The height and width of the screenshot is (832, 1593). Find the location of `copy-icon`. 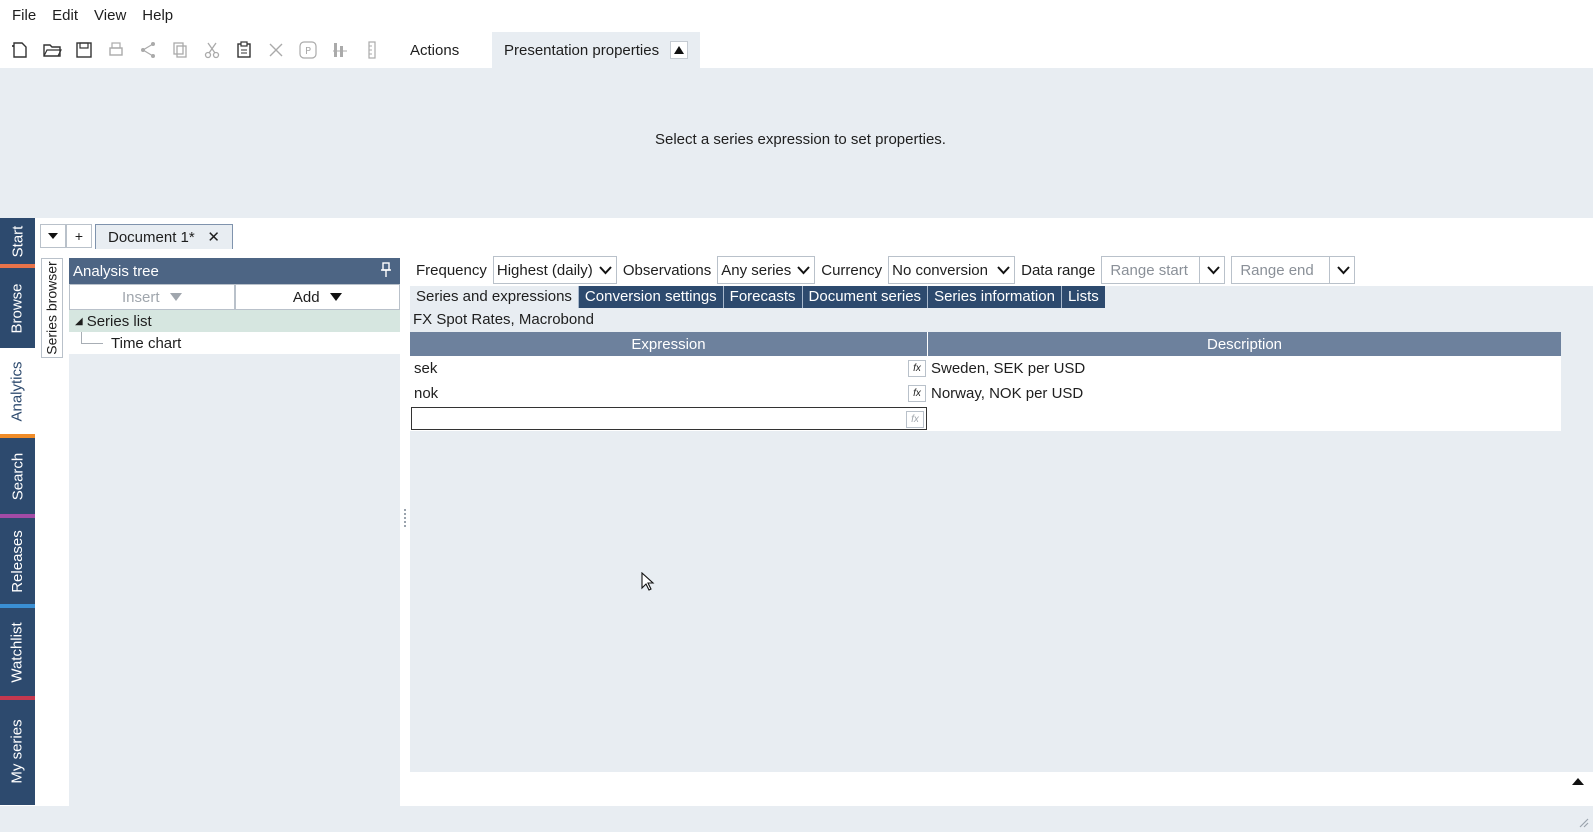

copy-icon is located at coordinates (180, 50).